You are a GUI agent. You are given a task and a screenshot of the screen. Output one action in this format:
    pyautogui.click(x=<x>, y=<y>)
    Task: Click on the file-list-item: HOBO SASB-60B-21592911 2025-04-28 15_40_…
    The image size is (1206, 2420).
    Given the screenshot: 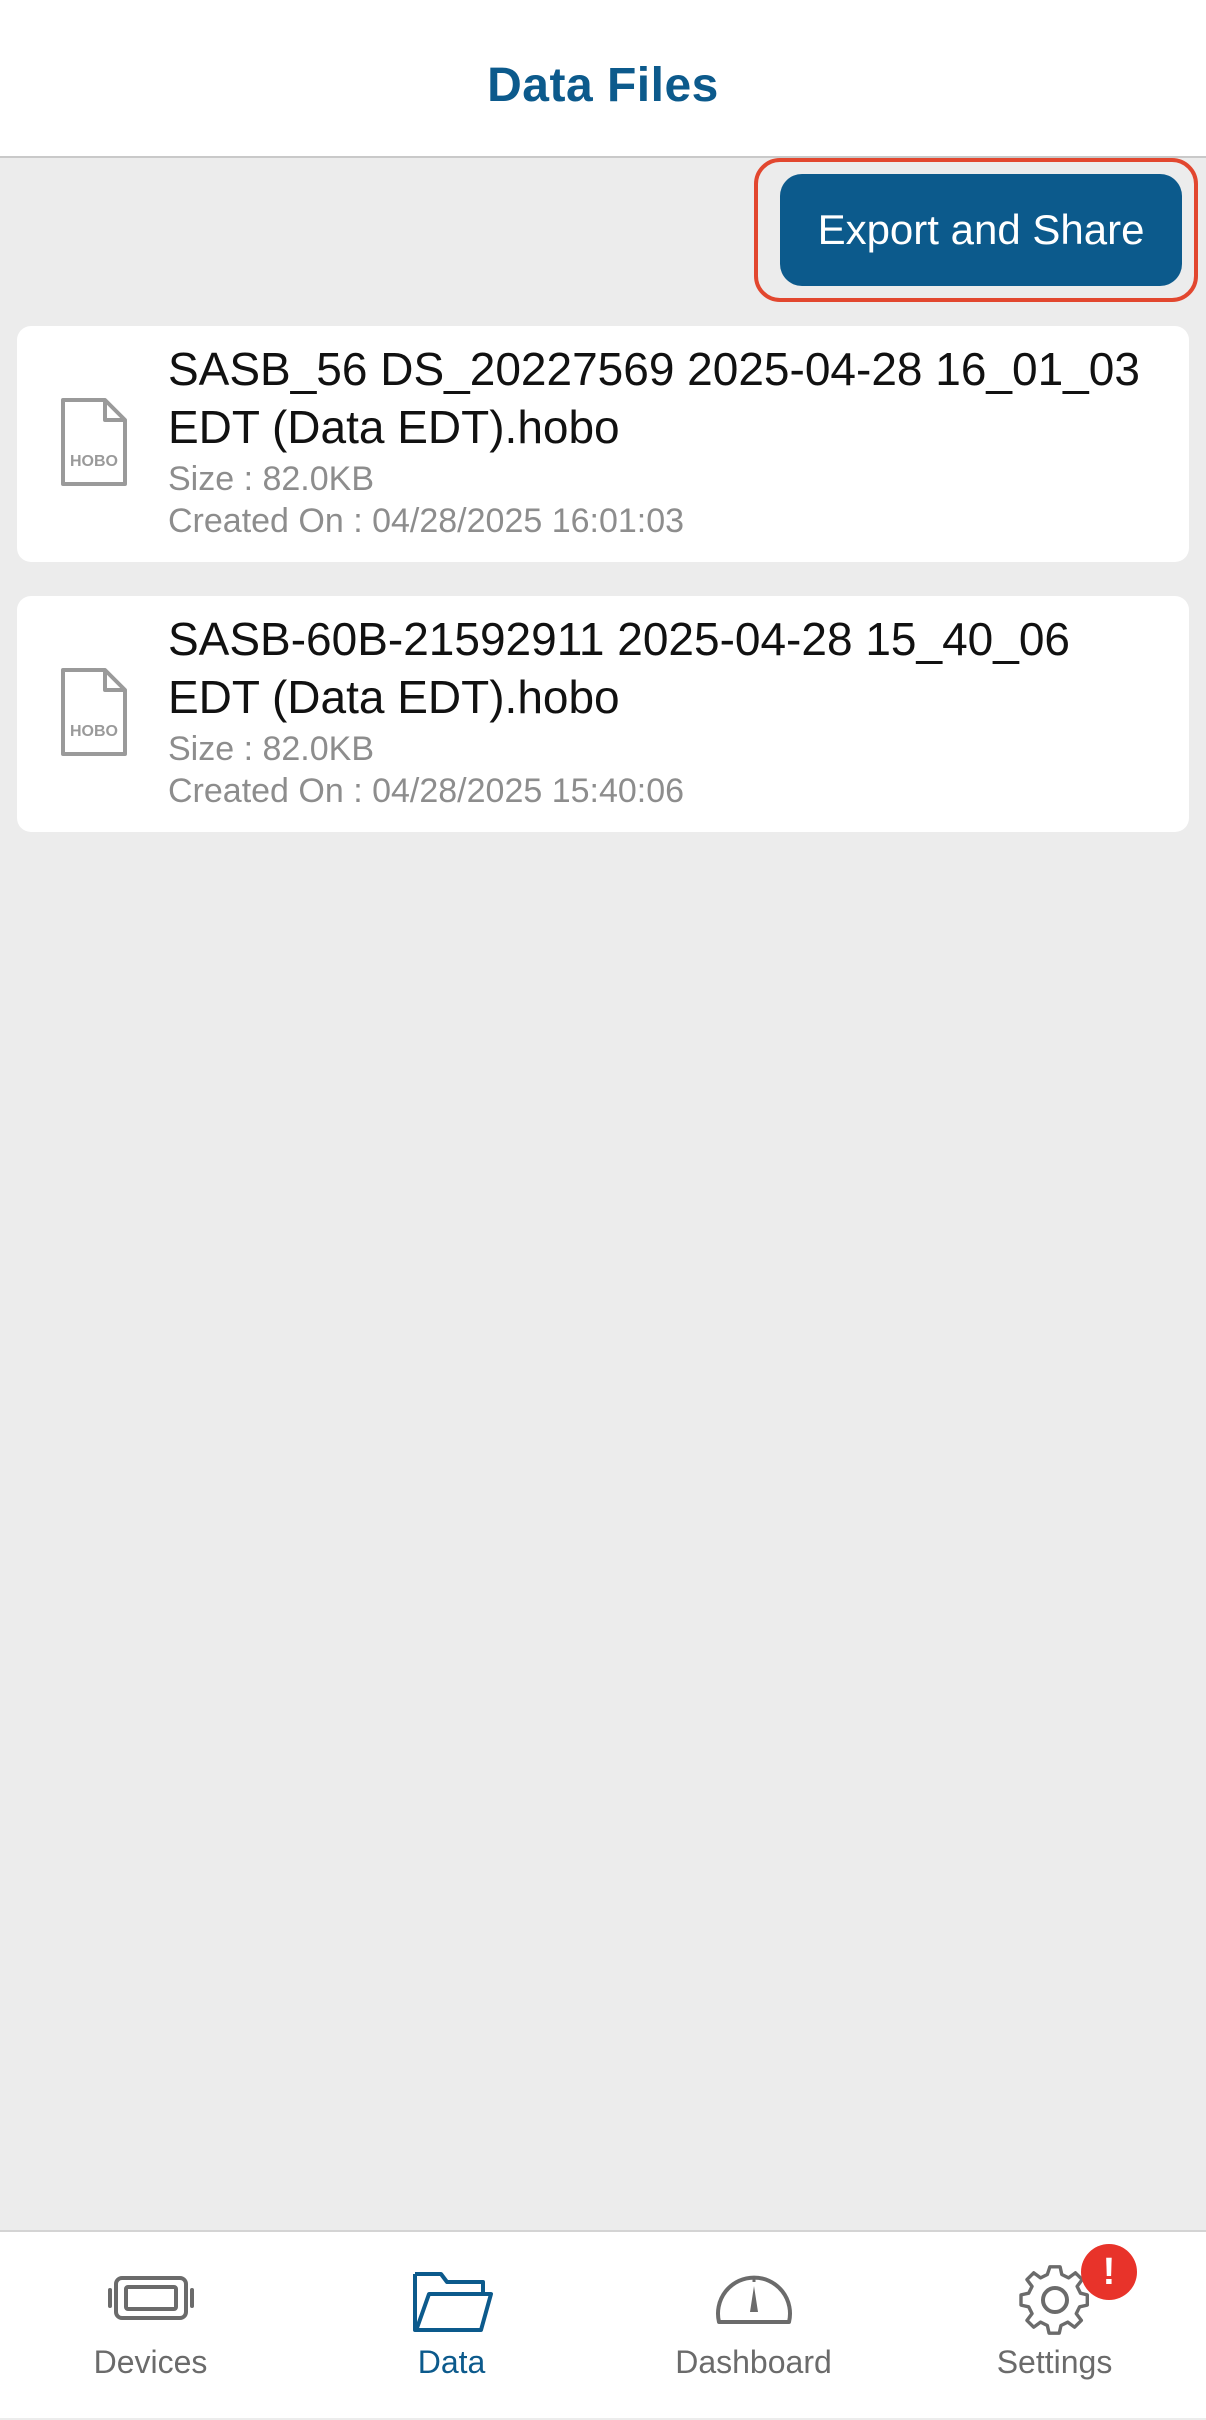 What is the action you would take?
    pyautogui.click(x=603, y=714)
    